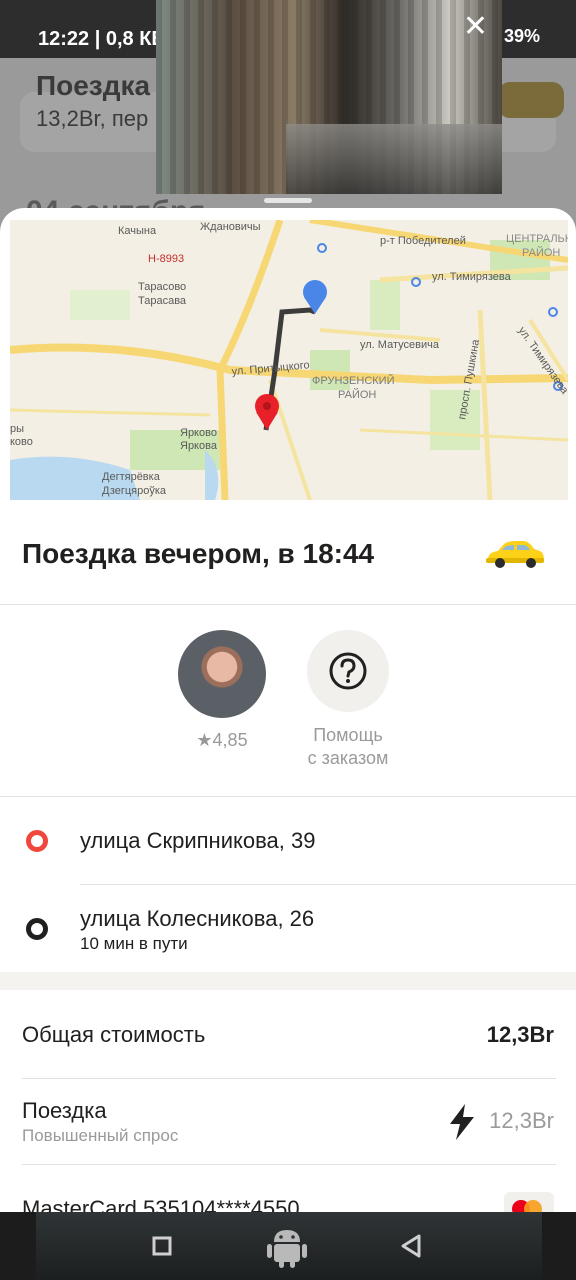 This screenshot has height=1280, width=576. Describe the element at coordinates (353, 380) in the screenshot. I see `svg-text: ФРУНЗЕНСКИЙ` at that location.